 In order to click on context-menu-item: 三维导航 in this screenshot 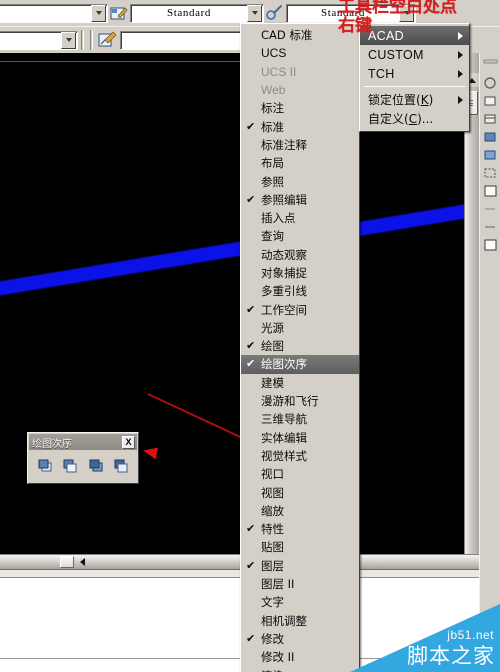, I will do `click(300, 419)`.